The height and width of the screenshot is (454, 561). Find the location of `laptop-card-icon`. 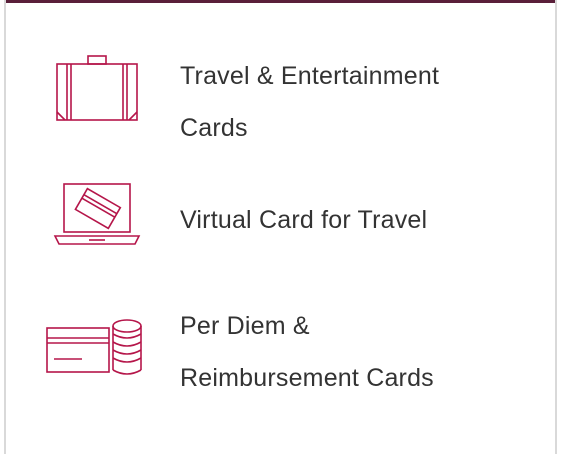

laptop-card-icon is located at coordinates (97, 216).